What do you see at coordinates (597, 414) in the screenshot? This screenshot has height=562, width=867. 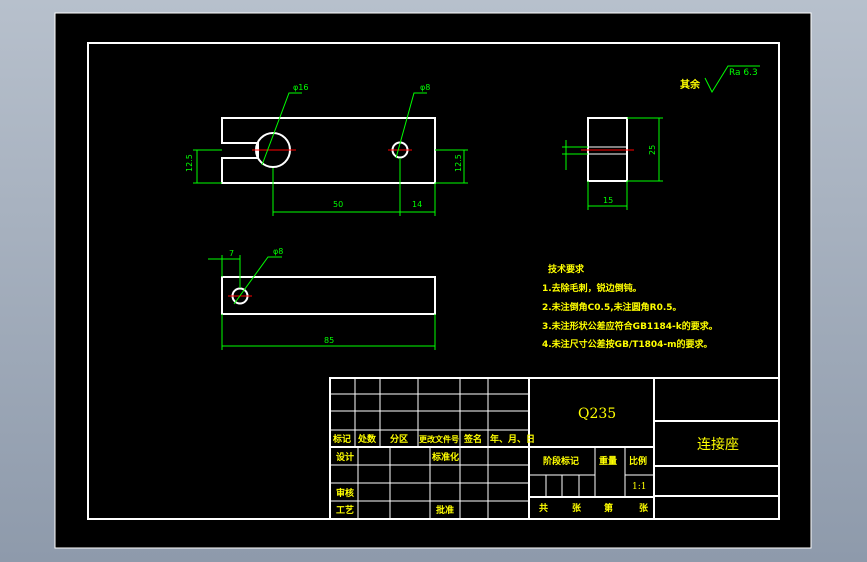 I see `tb-material: Q235` at bounding box center [597, 414].